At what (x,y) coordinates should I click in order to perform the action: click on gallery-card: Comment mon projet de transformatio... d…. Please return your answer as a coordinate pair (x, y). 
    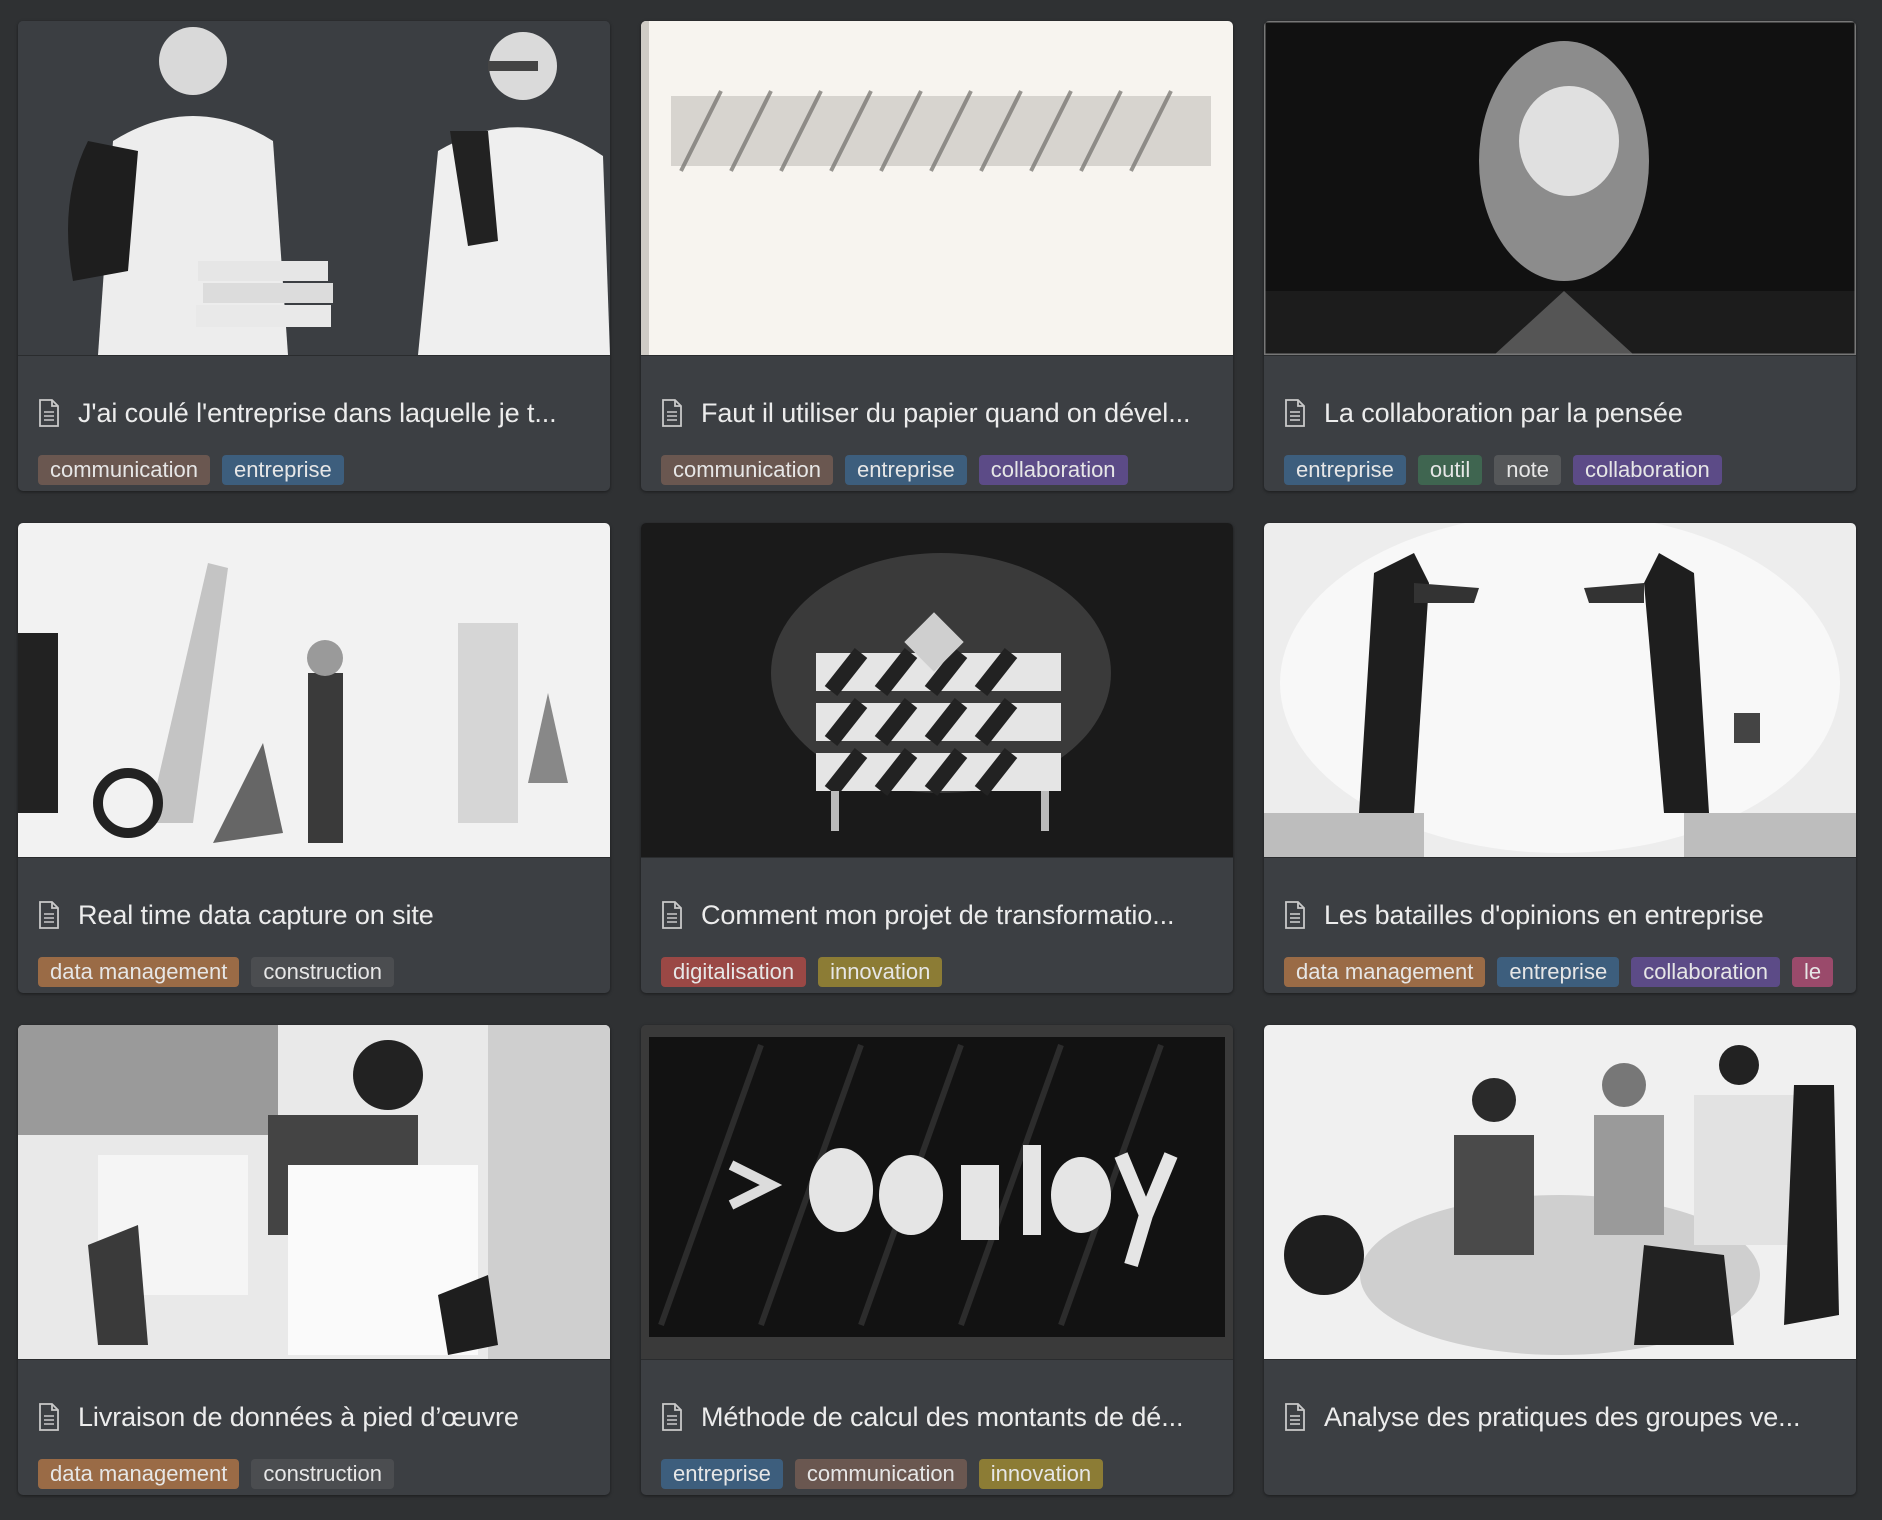
    Looking at the image, I should click on (937, 758).